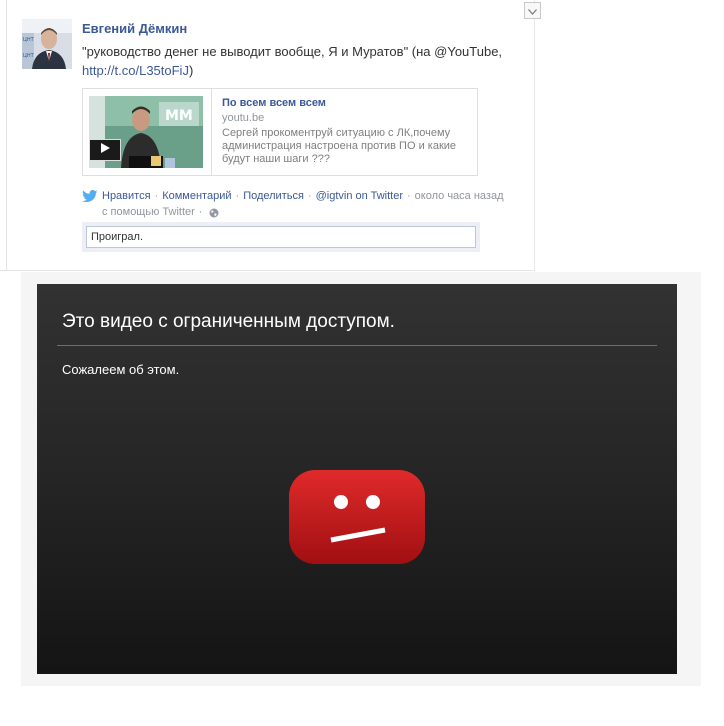 The image size is (724, 726). What do you see at coordinates (243, 118) in the screenshot?
I see `attachment-domain: youtu.be` at bounding box center [243, 118].